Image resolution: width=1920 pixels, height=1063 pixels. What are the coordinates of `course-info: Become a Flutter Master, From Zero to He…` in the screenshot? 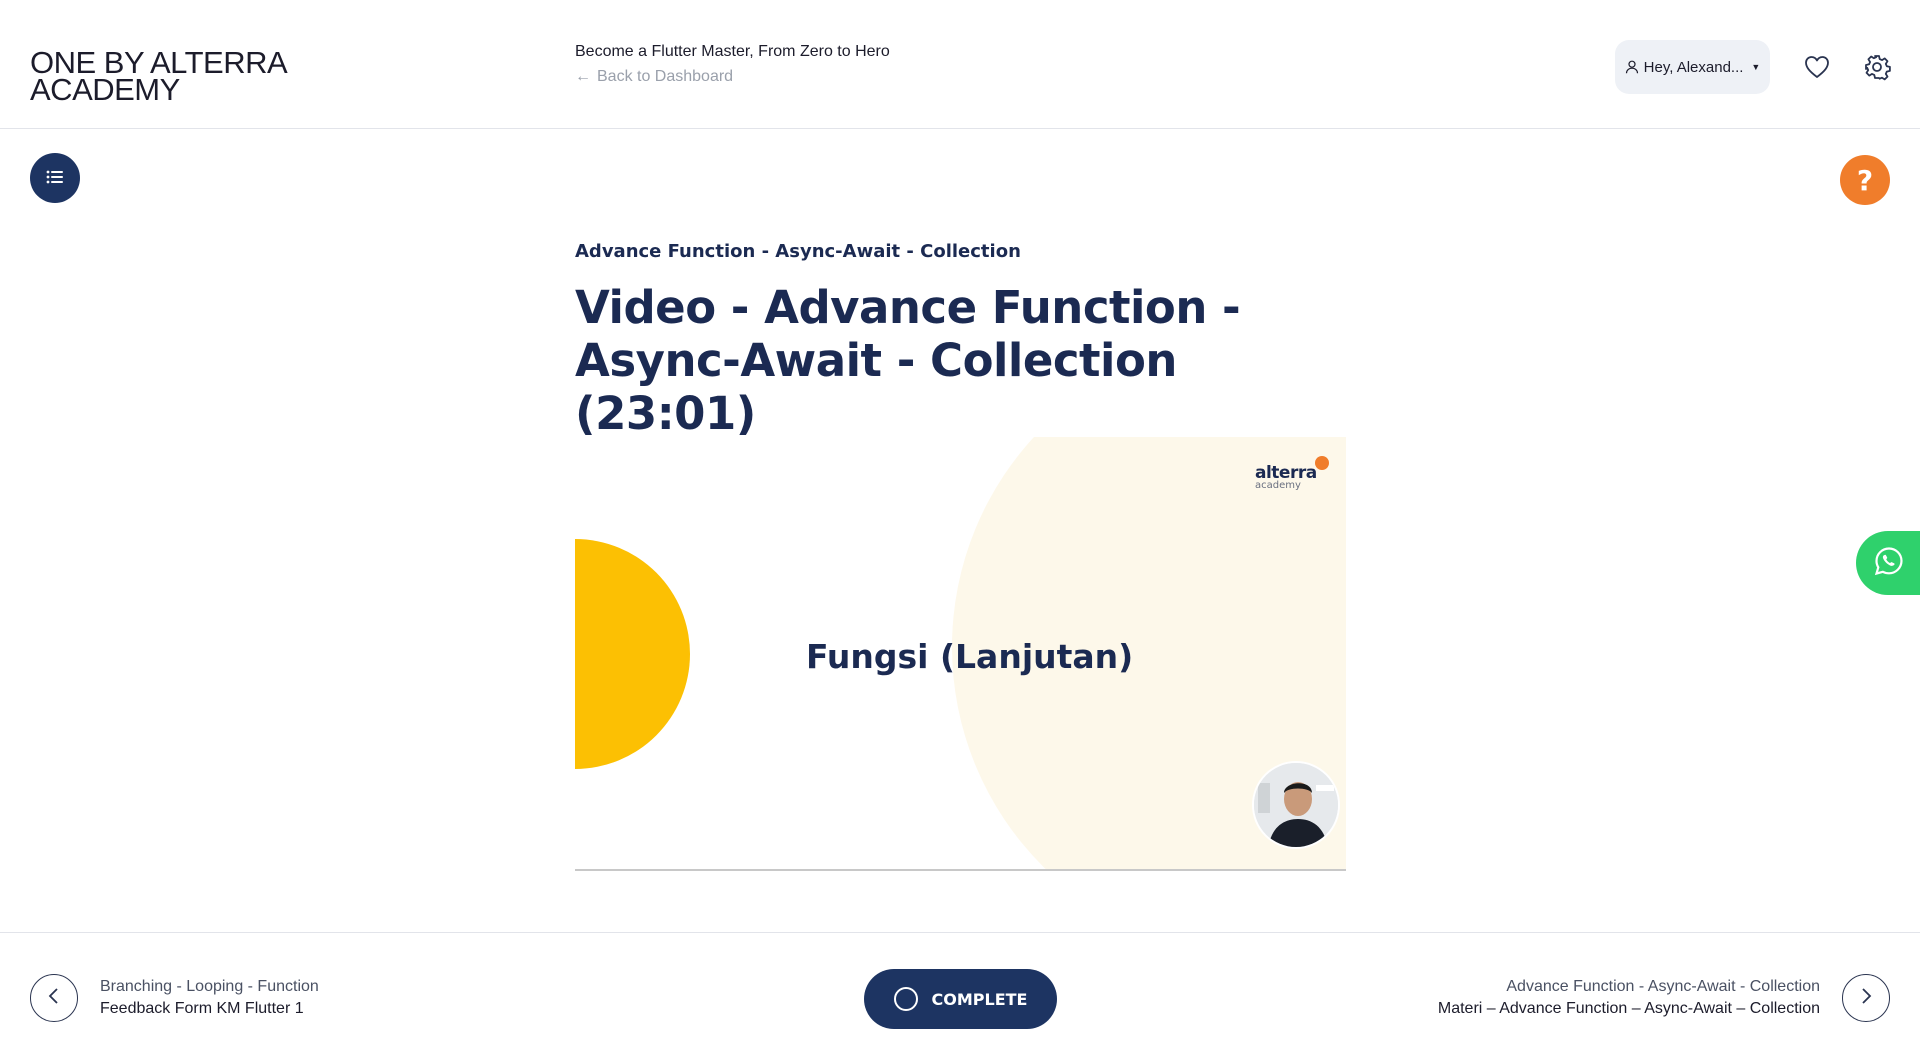 It's located at (732, 64).